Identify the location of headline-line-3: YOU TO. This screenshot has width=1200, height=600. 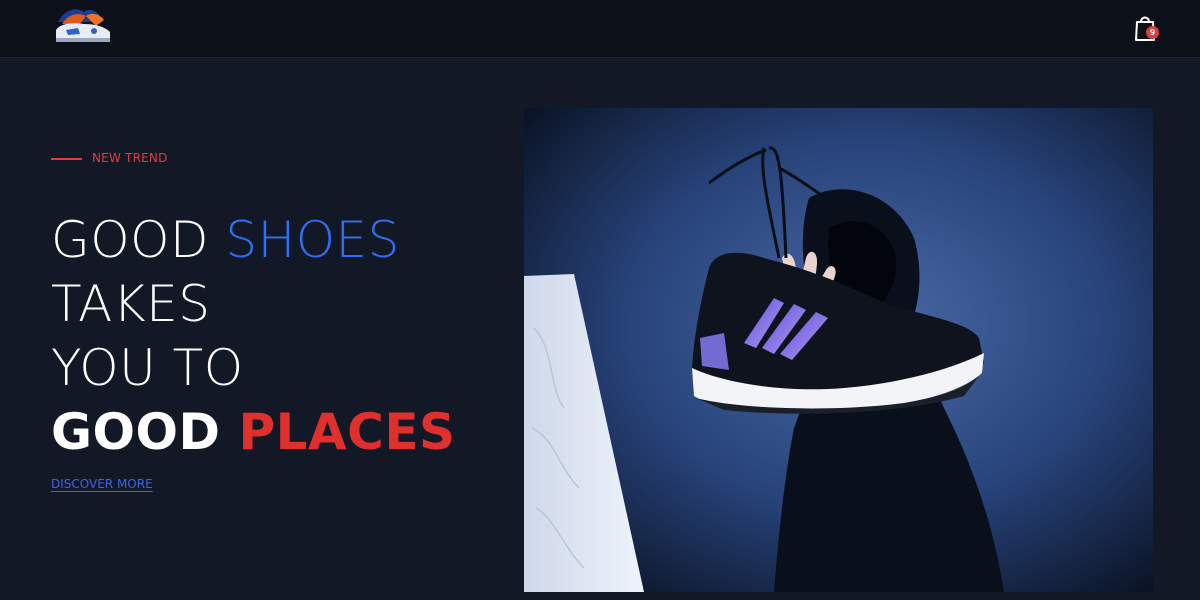
(147, 368).